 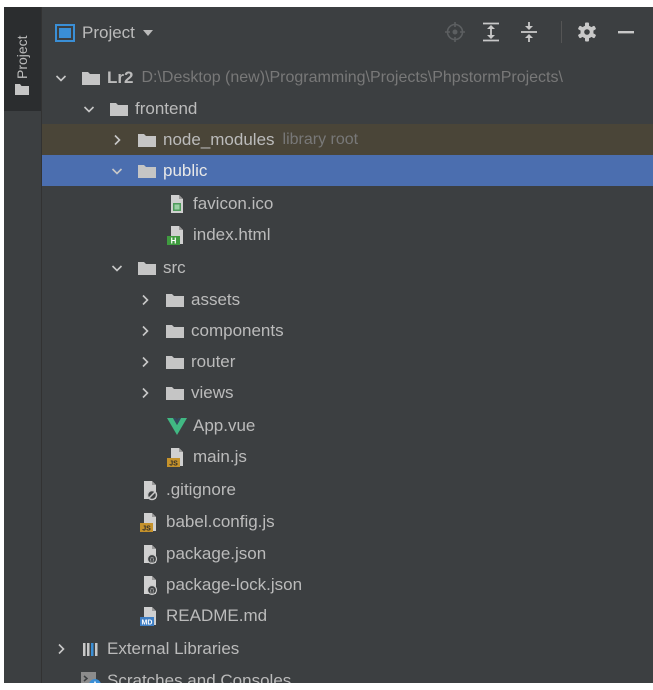 What do you see at coordinates (147, 622) in the screenshot?
I see `svg-text: MD` at bounding box center [147, 622].